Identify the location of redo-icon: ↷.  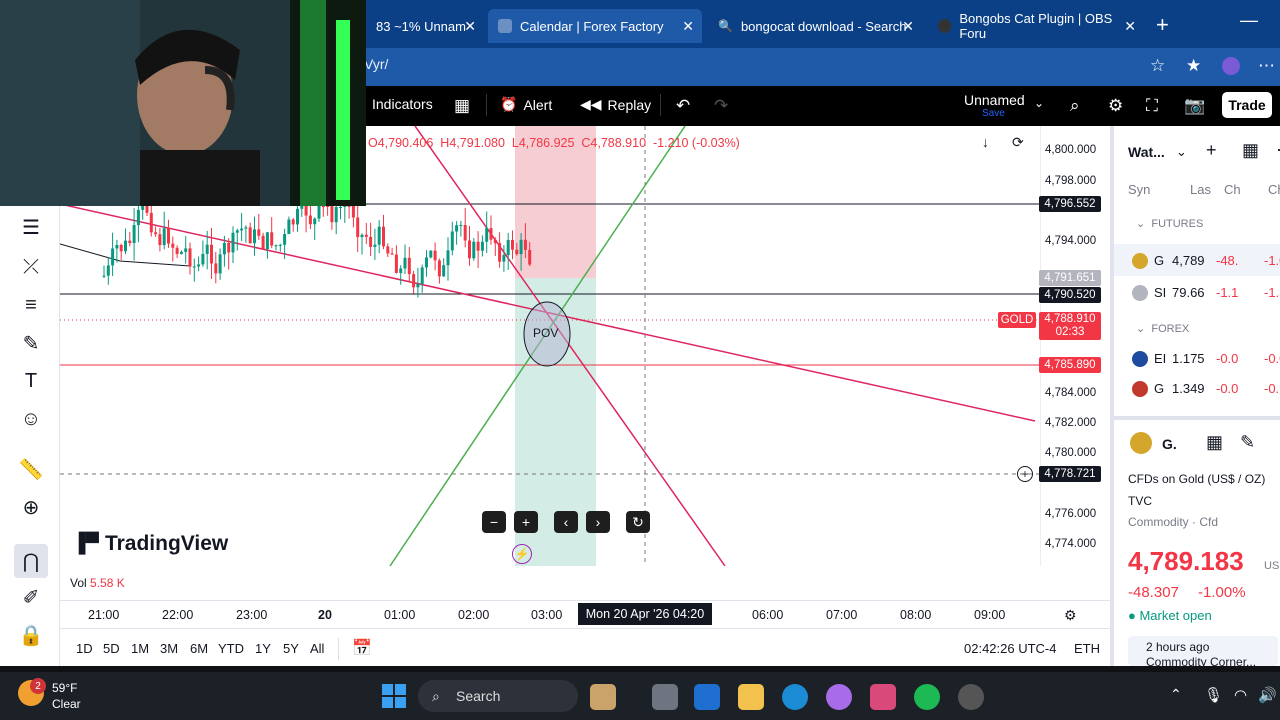
(721, 106).